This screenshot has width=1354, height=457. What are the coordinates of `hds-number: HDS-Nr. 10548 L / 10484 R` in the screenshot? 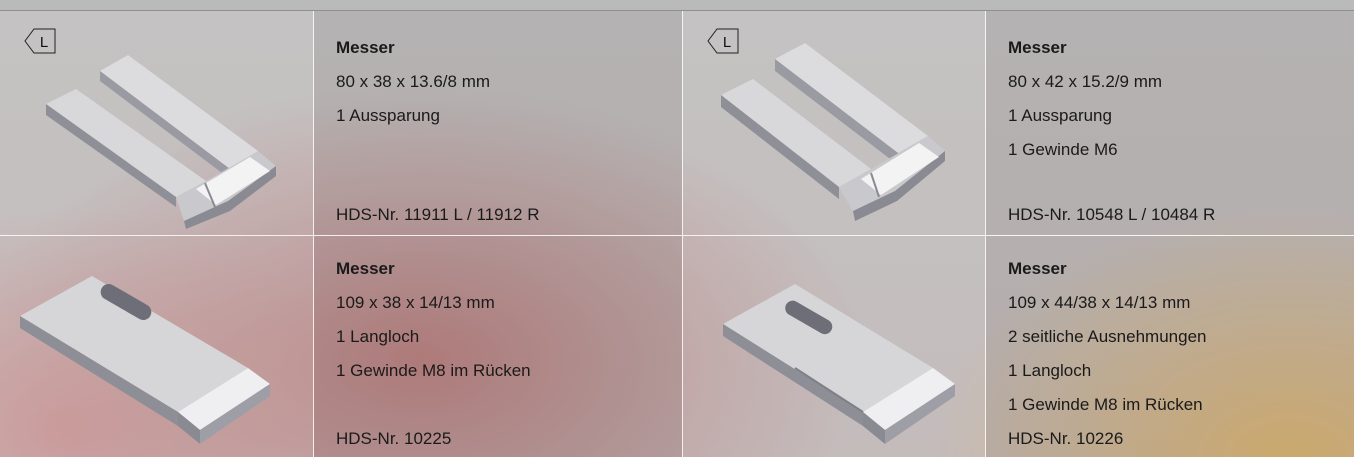 It's located at (1112, 214).